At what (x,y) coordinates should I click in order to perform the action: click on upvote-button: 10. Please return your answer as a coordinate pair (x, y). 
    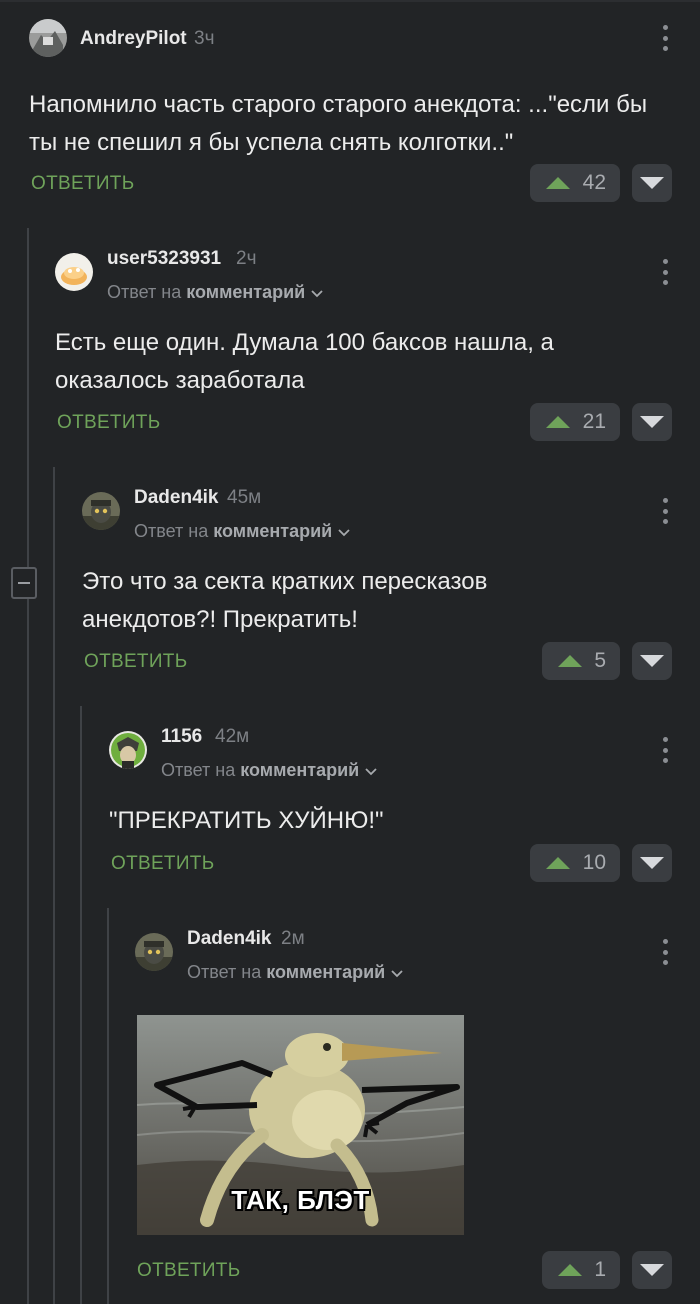
    Looking at the image, I should click on (575, 863).